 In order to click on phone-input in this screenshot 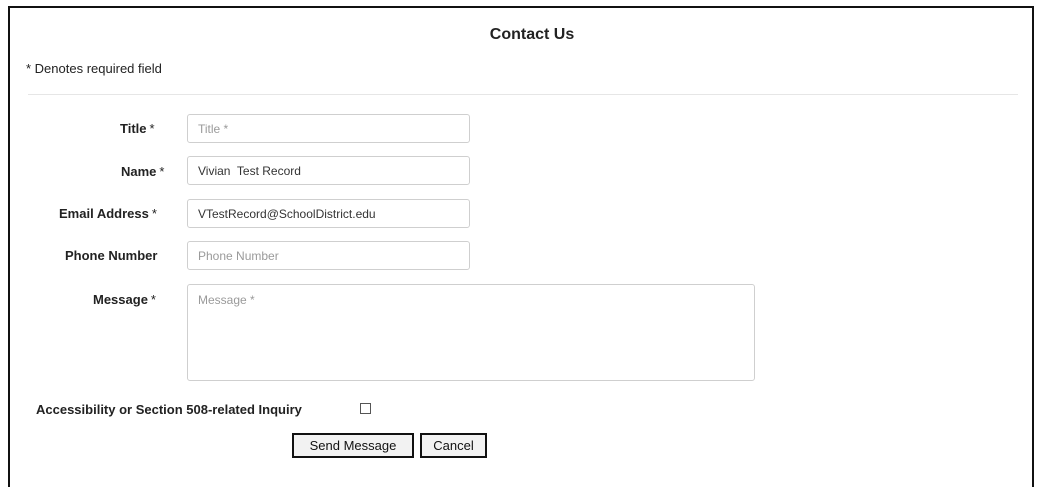, I will do `click(328, 255)`.